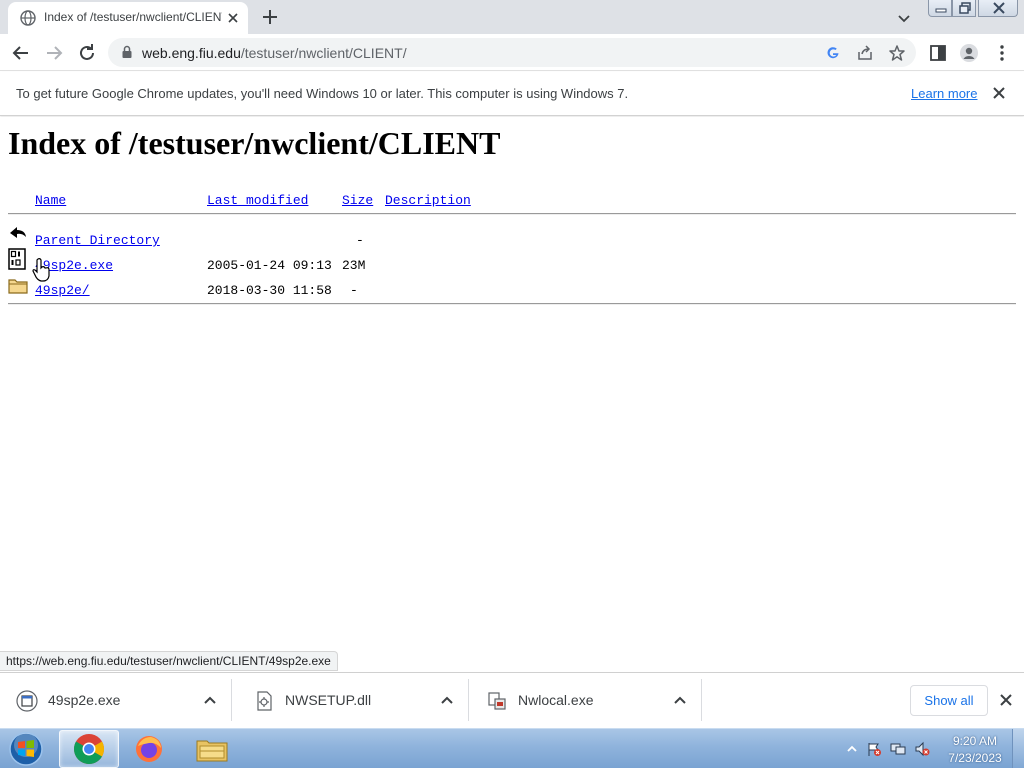 The width and height of the screenshot is (1024, 768). Describe the element at coordinates (512, 304) in the screenshot. I see `footer-divider` at that location.